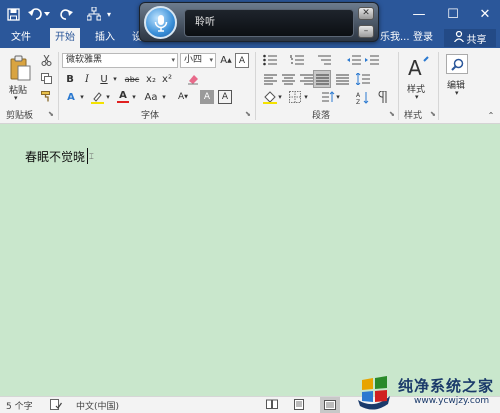  Describe the element at coordinates (19, 405) in the screenshot. I see `word-count: 5 个字` at that location.